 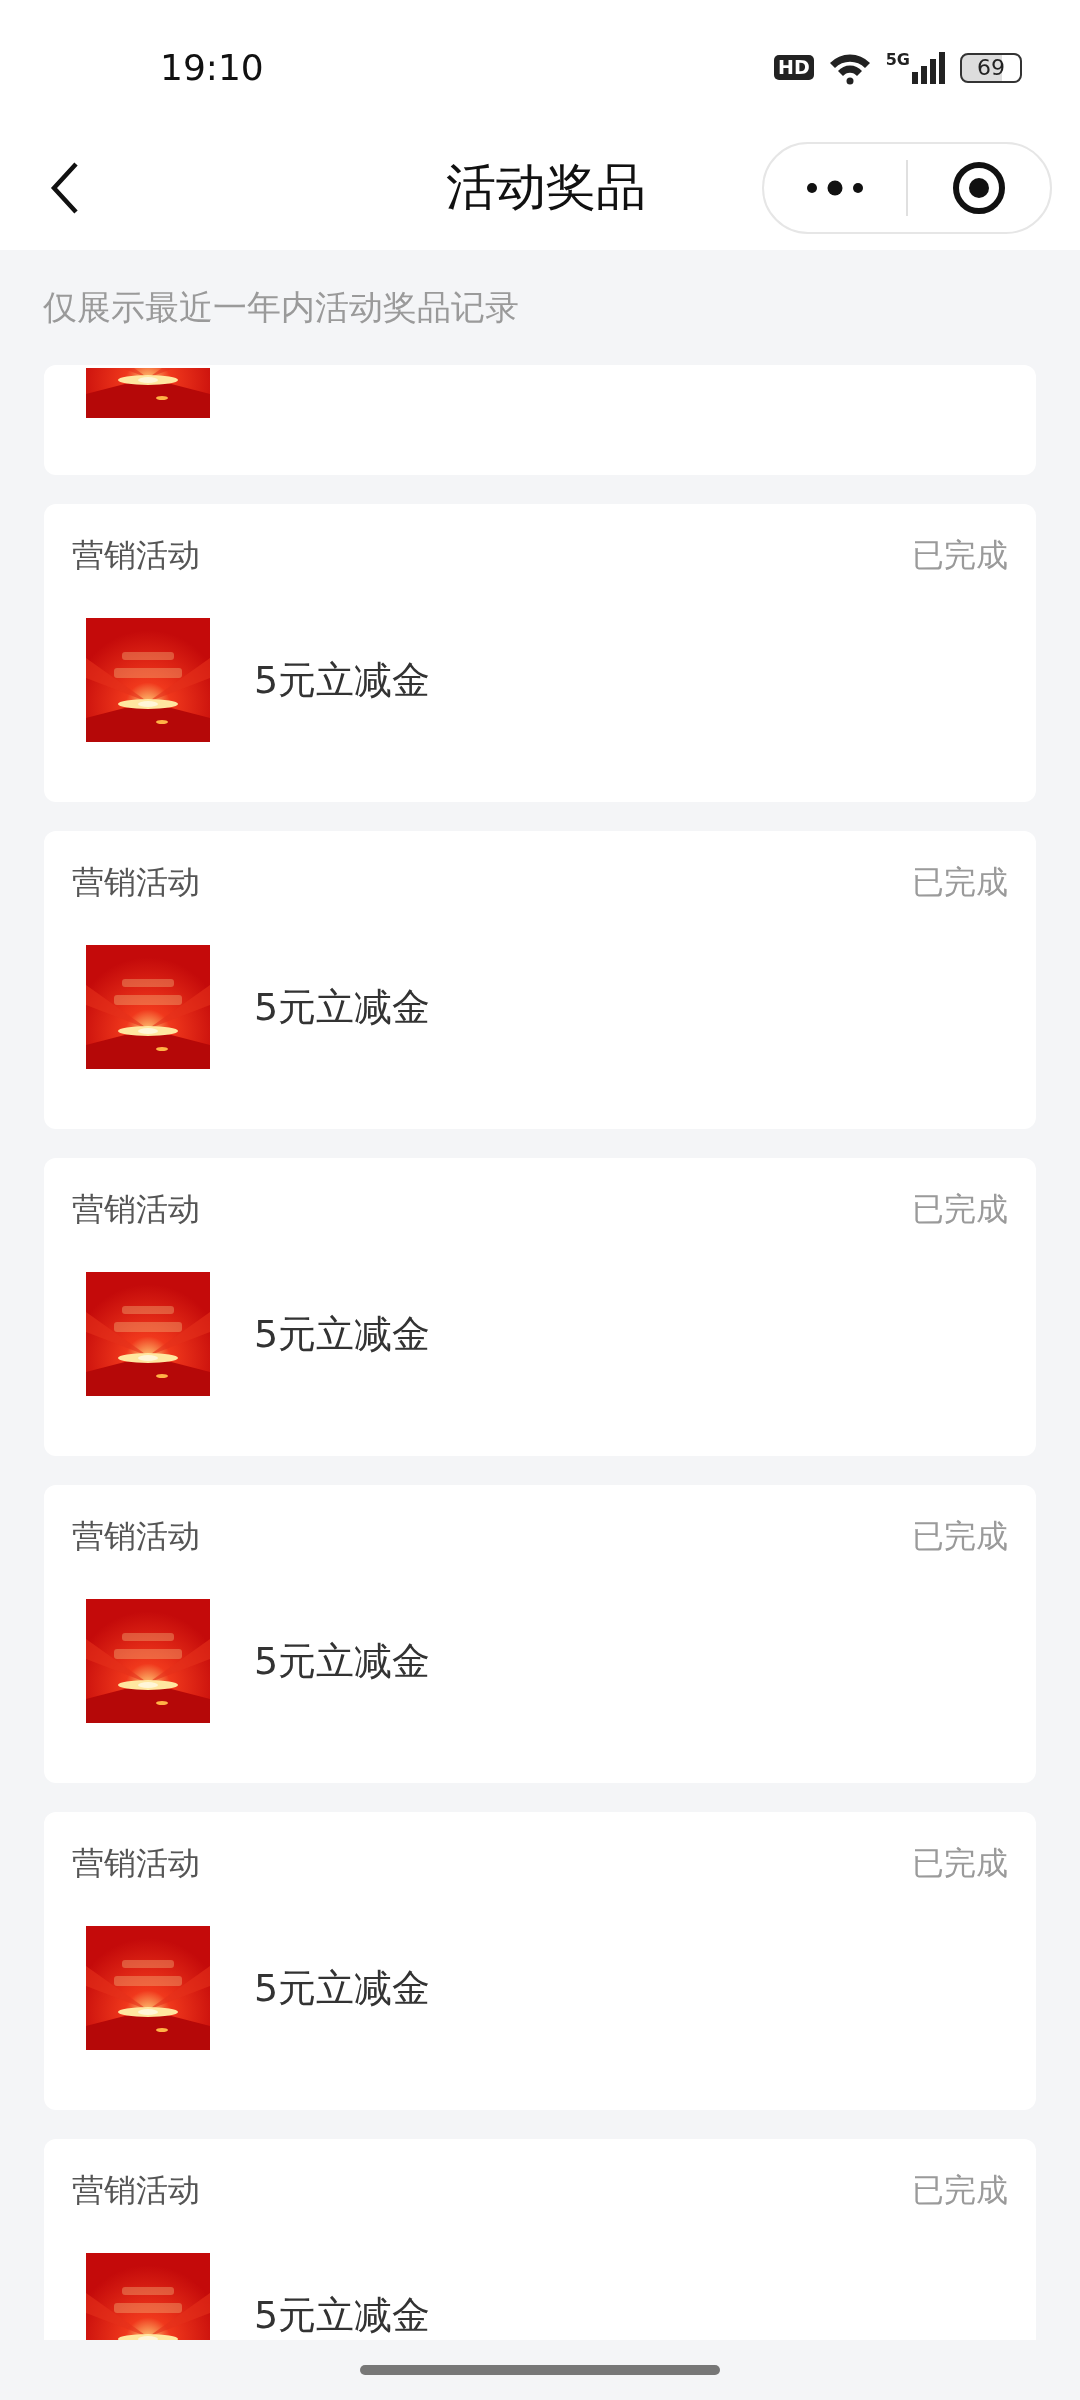 What do you see at coordinates (979, 187) in the screenshot?
I see `target-icon` at bounding box center [979, 187].